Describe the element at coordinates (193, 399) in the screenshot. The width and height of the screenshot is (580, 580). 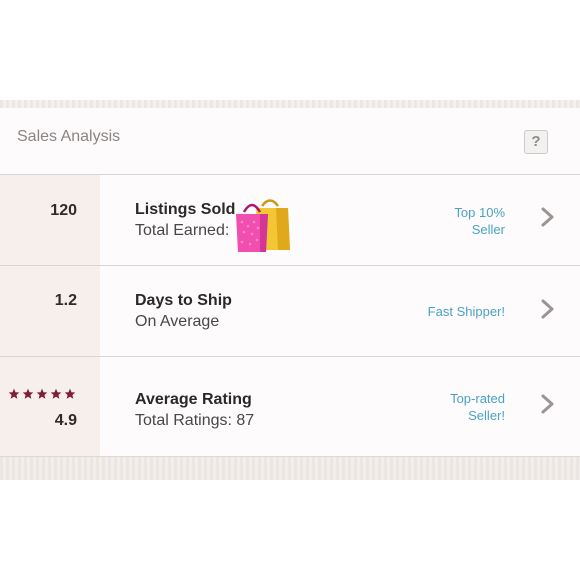
I see `average-rating-title: Average Rating` at that location.